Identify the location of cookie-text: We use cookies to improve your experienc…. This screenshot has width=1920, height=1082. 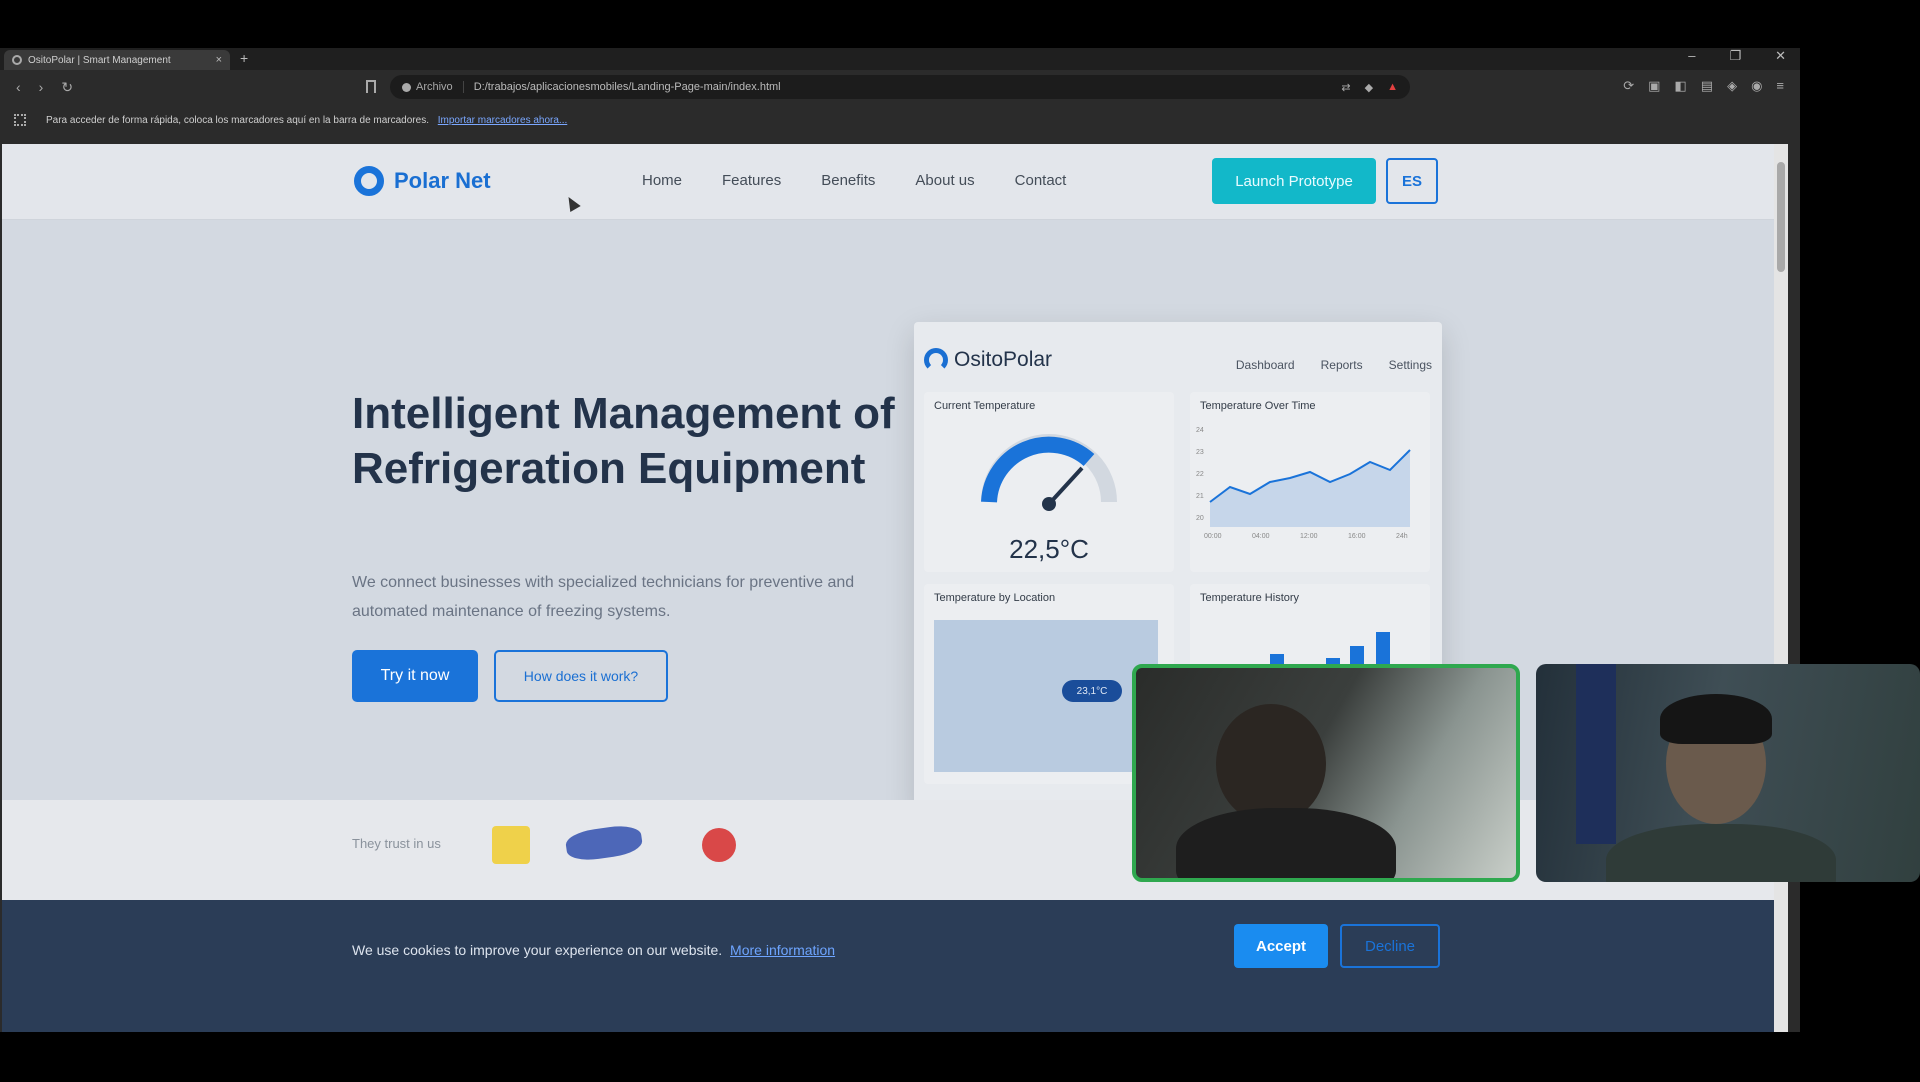
(593, 950).